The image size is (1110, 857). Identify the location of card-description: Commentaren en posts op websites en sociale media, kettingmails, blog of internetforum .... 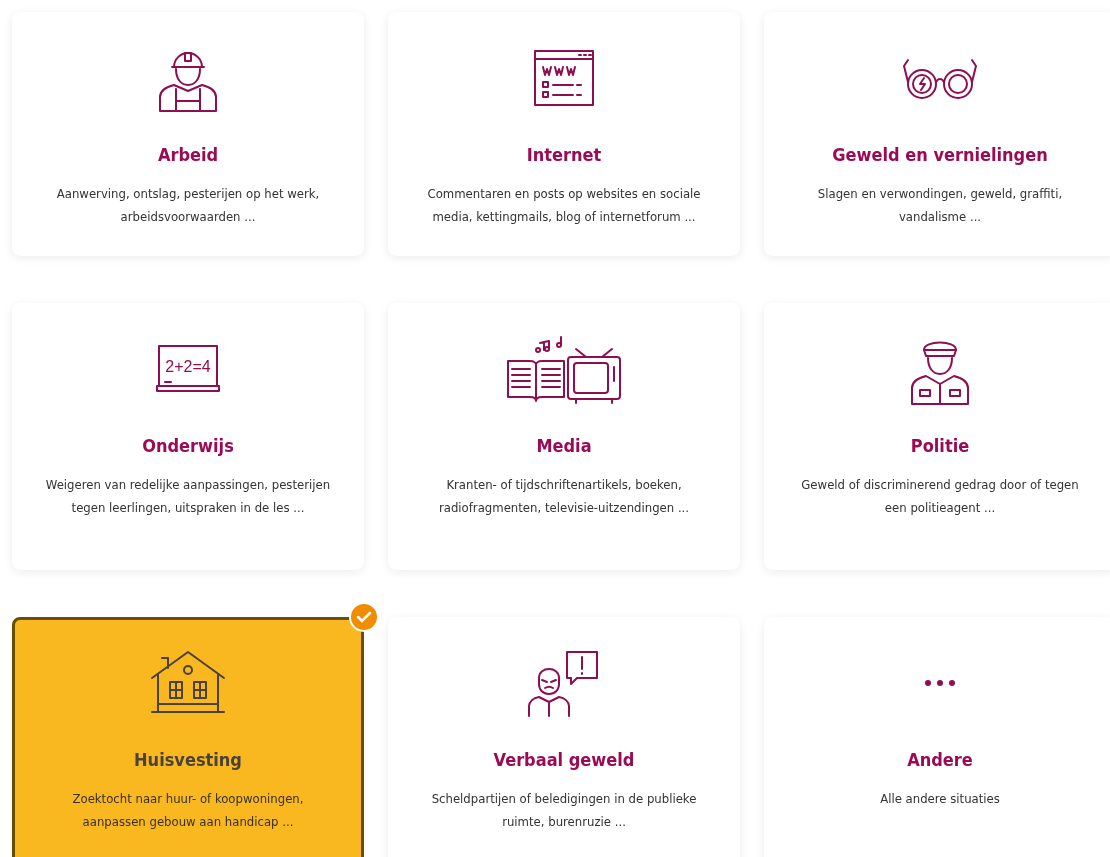
(564, 205).